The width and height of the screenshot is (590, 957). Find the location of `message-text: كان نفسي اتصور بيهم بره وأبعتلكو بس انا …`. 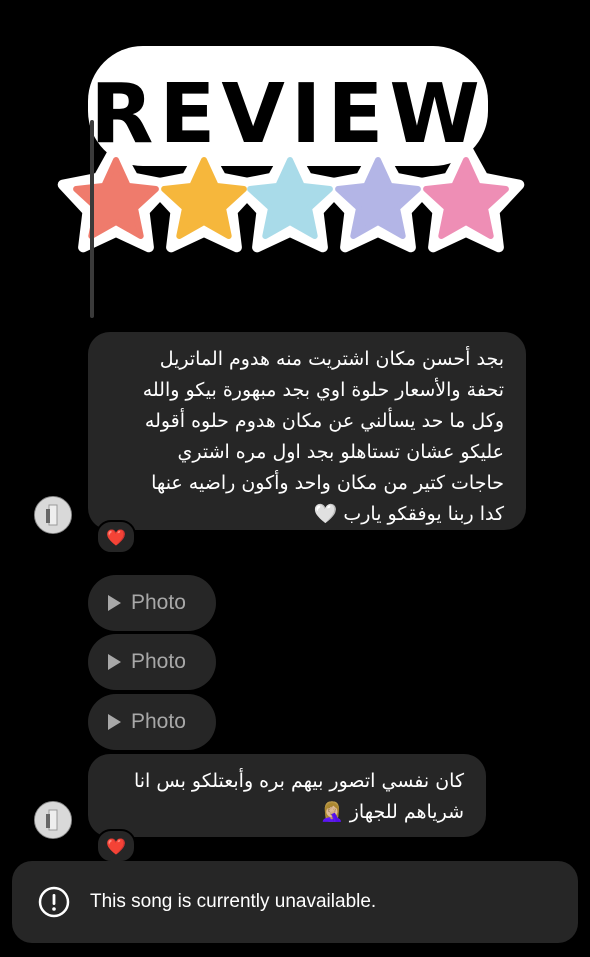

message-text: كان نفسي اتصور بيهم بره وأبعتلكو بس انا … is located at coordinates (298, 796).